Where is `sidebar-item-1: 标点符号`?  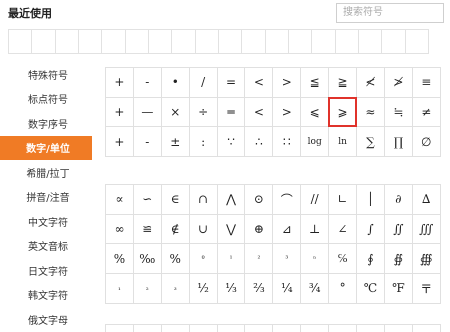 sidebar-item-1: 标点符号 is located at coordinates (46, 99).